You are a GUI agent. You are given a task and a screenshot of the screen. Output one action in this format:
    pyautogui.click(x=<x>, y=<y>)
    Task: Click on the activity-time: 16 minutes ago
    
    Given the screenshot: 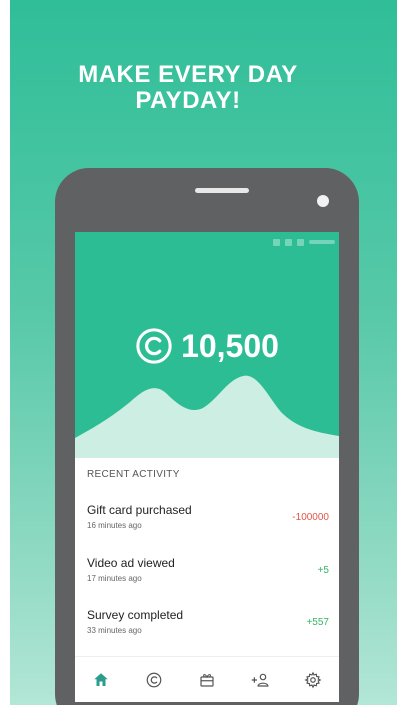 What is the action you would take?
    pyautogui.click(x=114, y=525)
    